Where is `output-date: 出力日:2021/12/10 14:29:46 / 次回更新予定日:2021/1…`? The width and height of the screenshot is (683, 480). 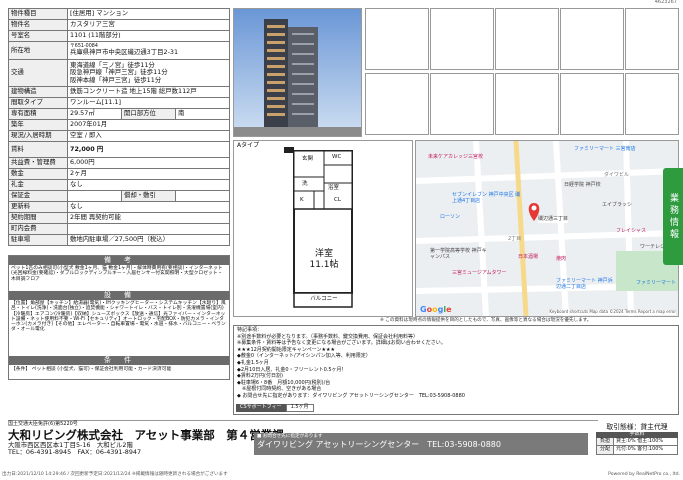
output-date: 出力日:2021/12/10 14:29:46 / 次回更新予定日:2021/1… is located at coordinates (115, 474).